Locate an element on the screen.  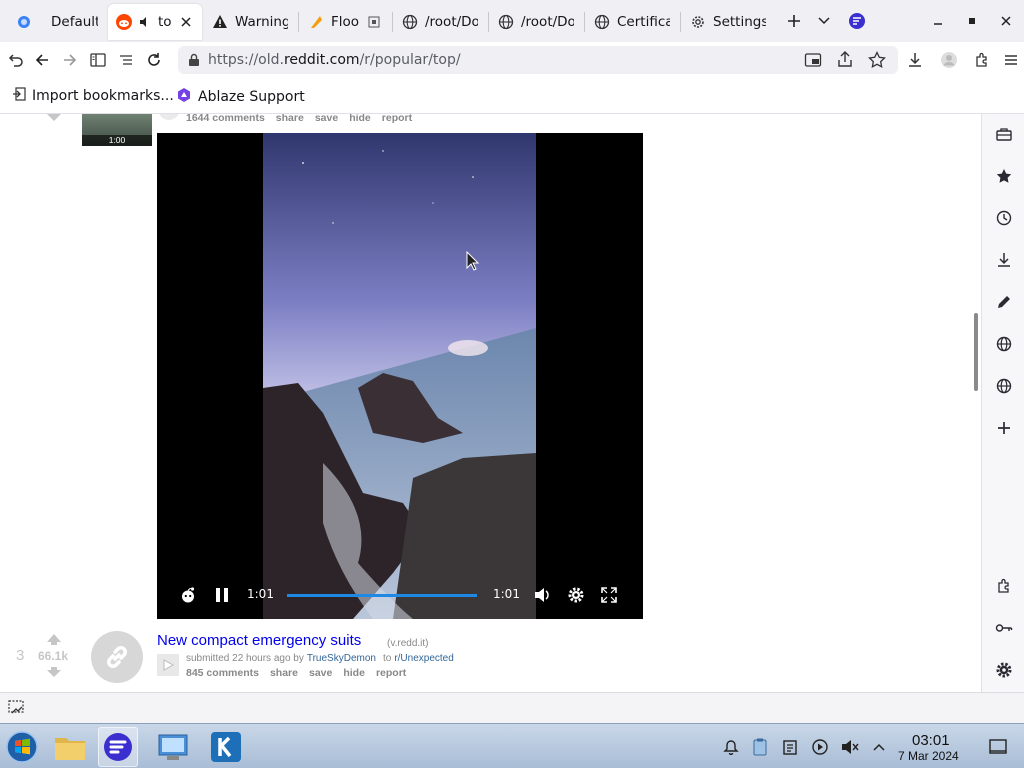
floorp-taskbar-icon is located at coordinates (118, 747).